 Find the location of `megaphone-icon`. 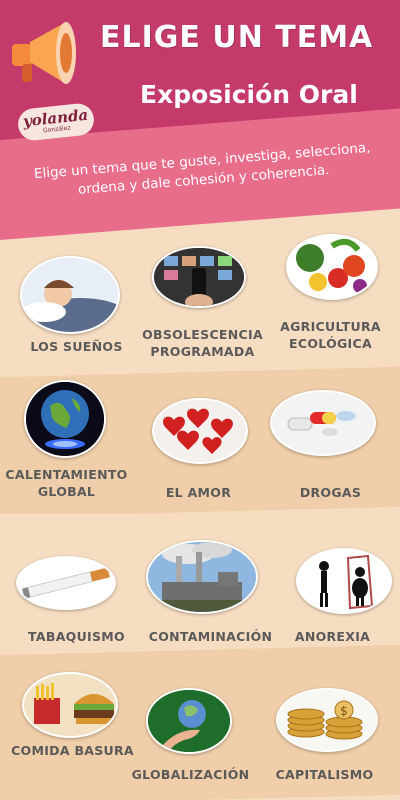

megaphone-icon is located at coordinates (44, 53).